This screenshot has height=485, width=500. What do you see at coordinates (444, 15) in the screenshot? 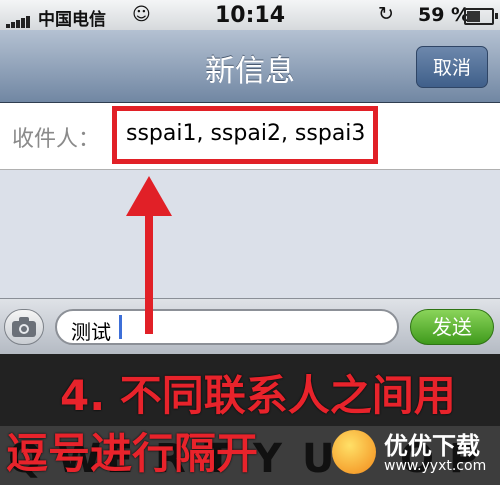
I see `battery-percent: 59 %` at bounding box center [444, 15].